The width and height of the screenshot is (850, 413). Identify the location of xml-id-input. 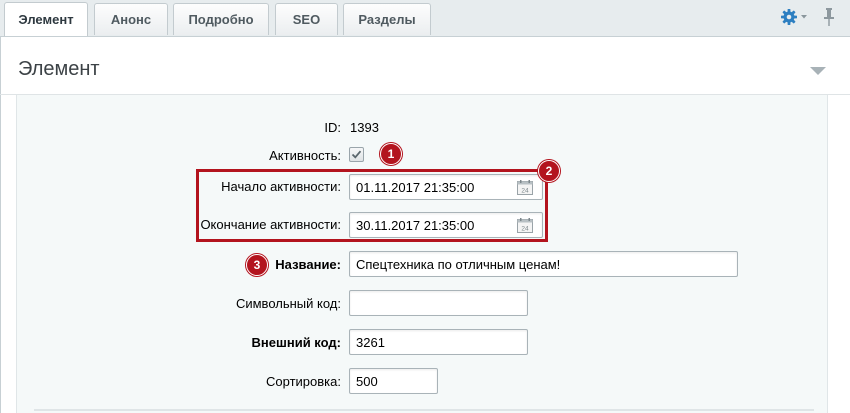
(438, 342).